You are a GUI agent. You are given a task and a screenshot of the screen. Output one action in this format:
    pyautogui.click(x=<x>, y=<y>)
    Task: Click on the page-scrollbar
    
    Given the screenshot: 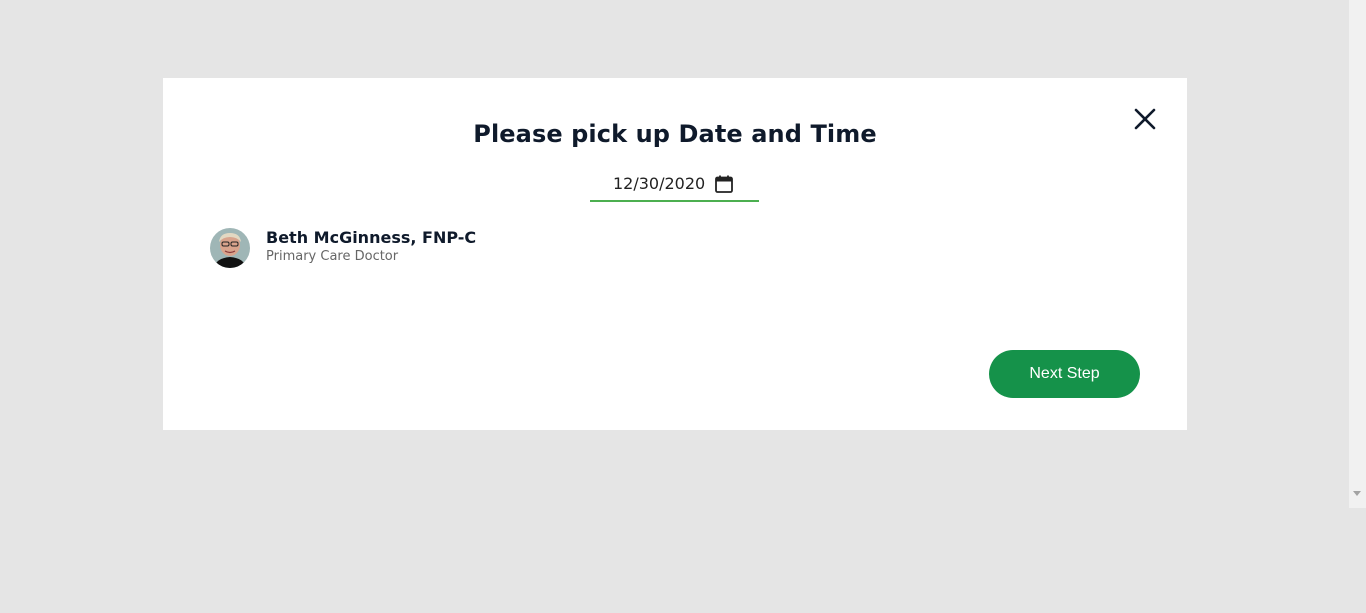 What is the action you would take?
    pyautogui.click(x=1357, y=254)
    